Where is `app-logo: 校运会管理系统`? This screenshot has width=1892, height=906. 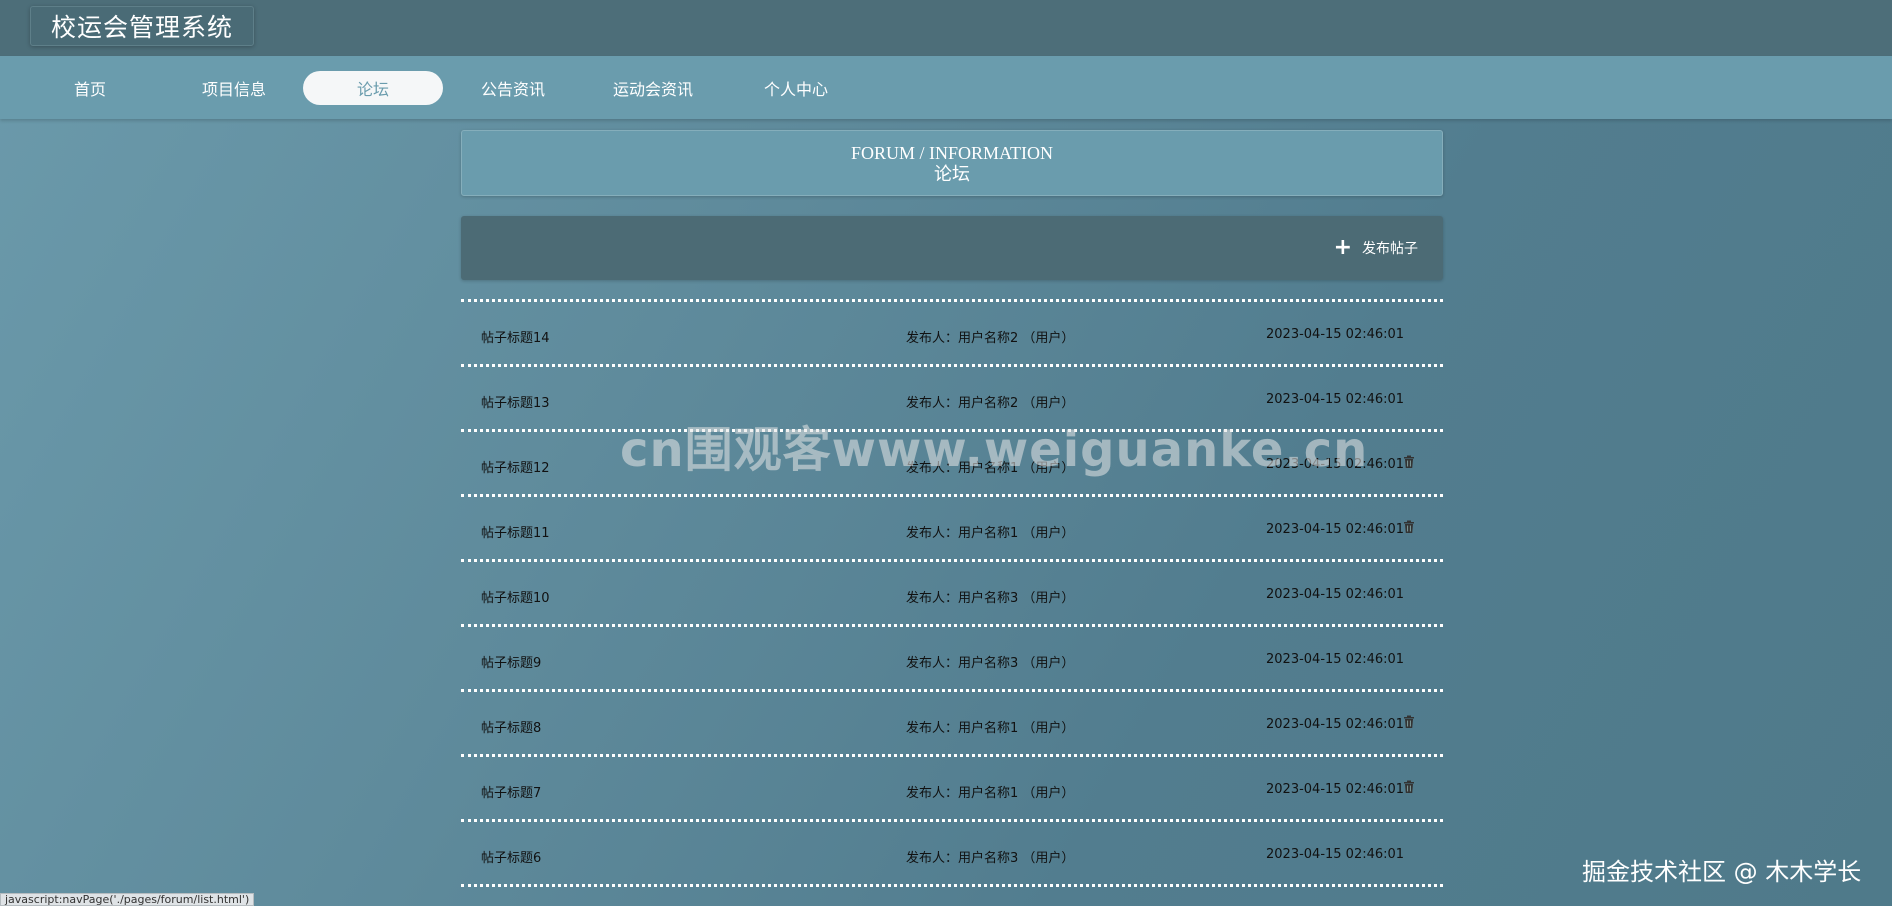 app-logo: 校运会管理系统 is located at coordinates (142, 26).